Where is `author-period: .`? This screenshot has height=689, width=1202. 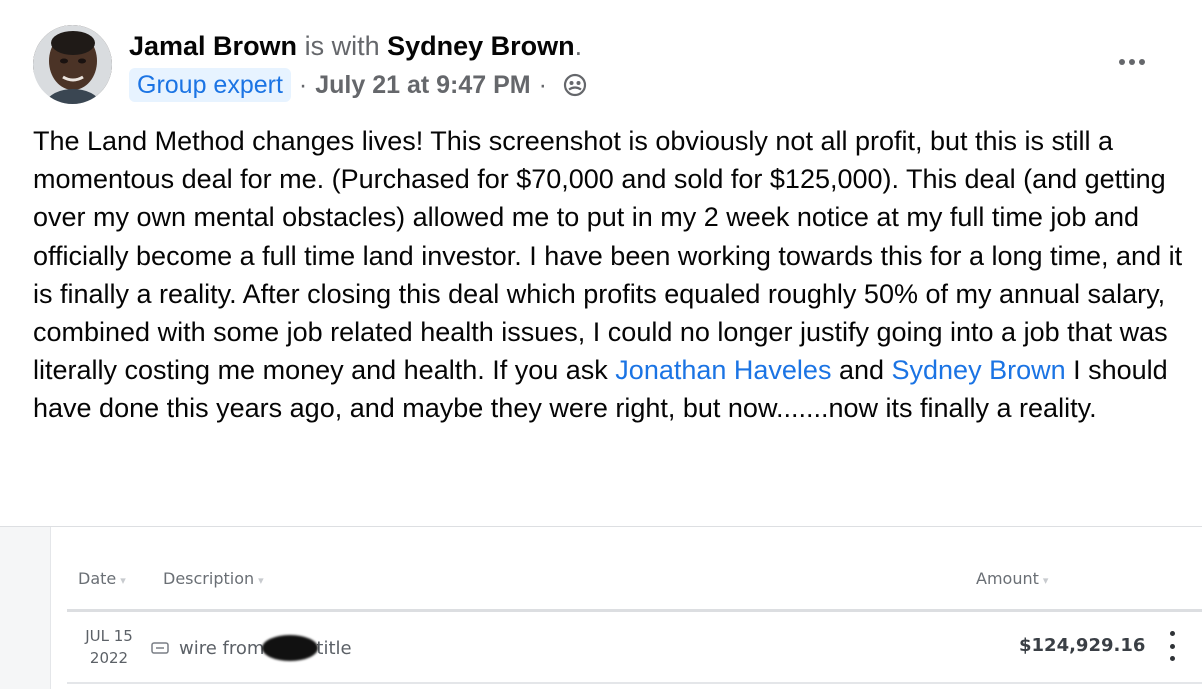 author-period: . is located at coordinates (578, 46).